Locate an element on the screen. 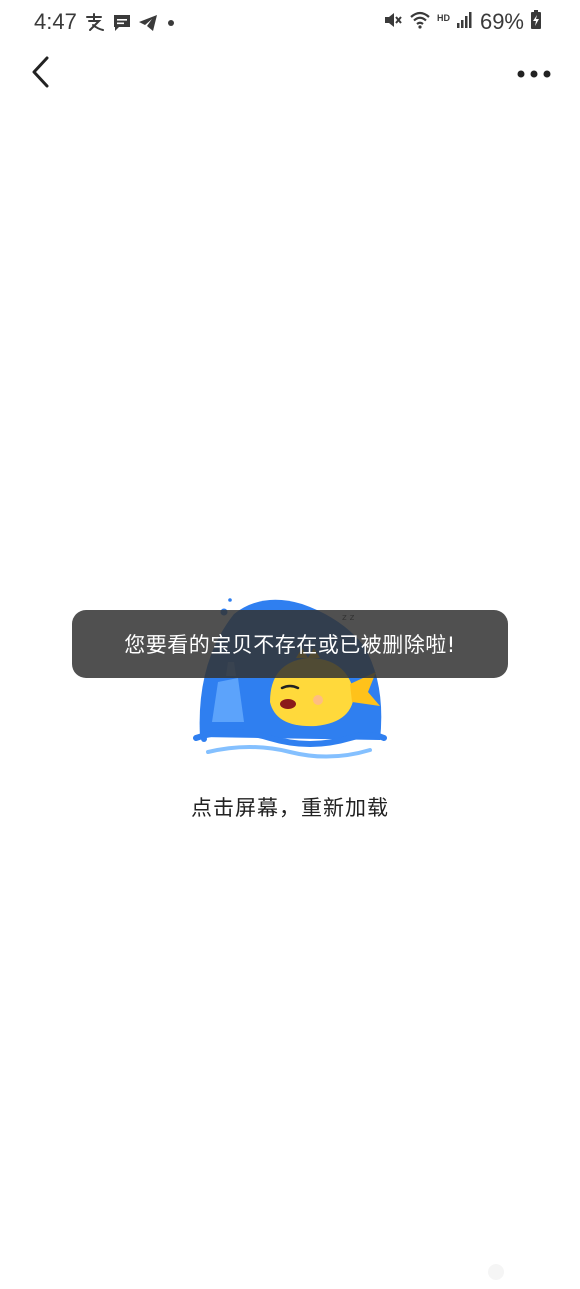 This screenshot has height=1289, width=580. wifi-icon is located at coordinates (420, 22).